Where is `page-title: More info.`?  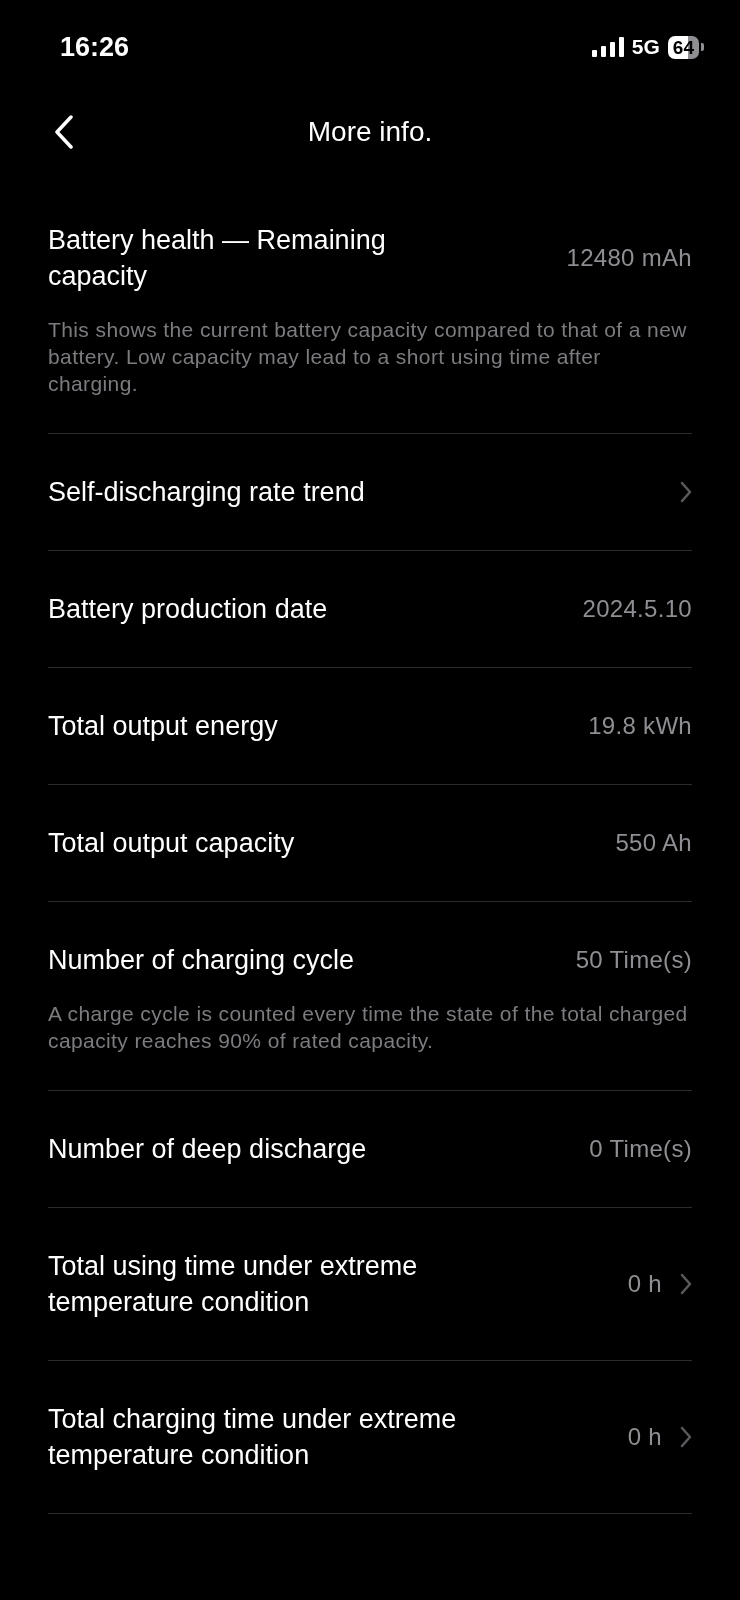 page-title: More info. is located at coordinates (370, 132).